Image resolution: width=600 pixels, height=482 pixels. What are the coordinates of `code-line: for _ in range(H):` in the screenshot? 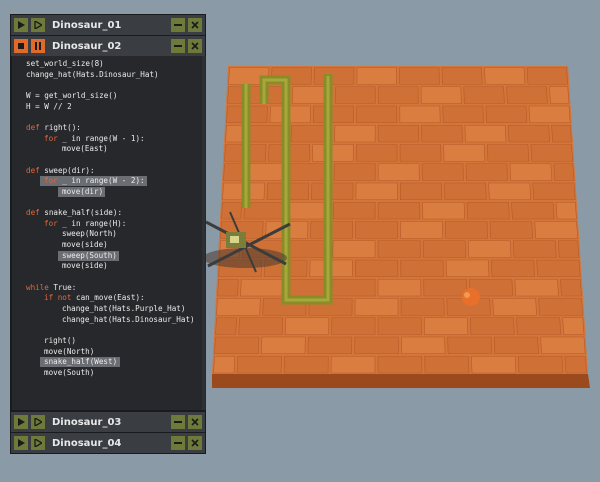 It's located at (85, 223).